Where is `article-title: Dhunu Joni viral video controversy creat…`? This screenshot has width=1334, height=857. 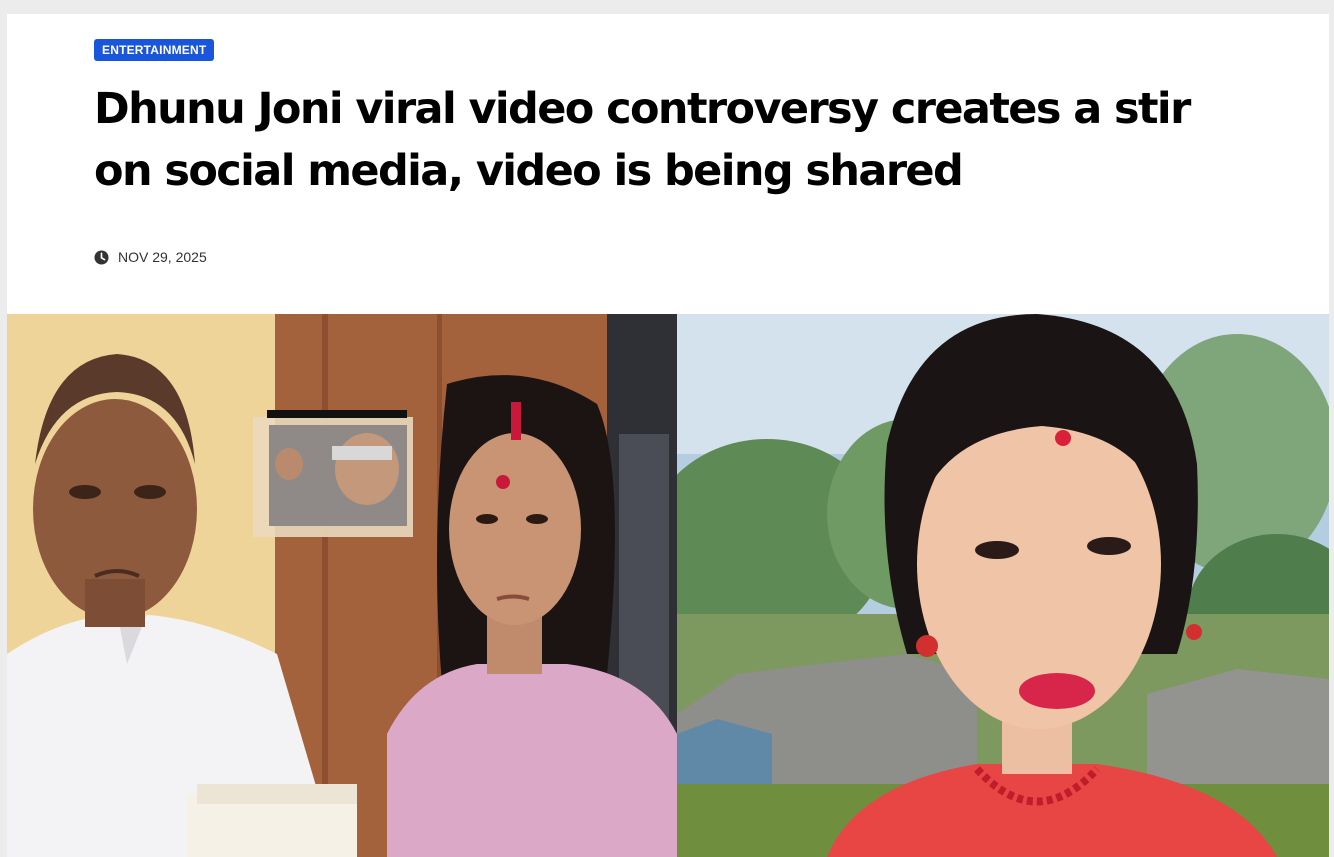 article-title: Dhunu Joni viral video controversy creat… is located at coordinates (642, 140).